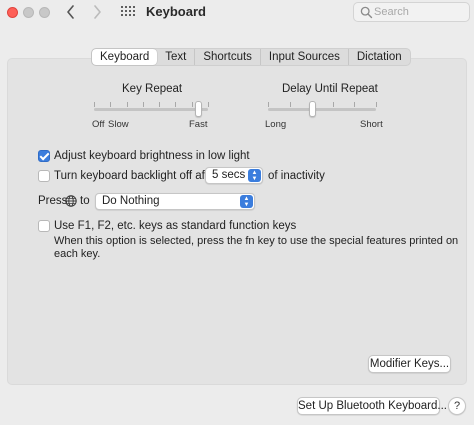  Describe the element at coordinates (151, 109) in the screenshot. I see `key-repeat-track` at that location.